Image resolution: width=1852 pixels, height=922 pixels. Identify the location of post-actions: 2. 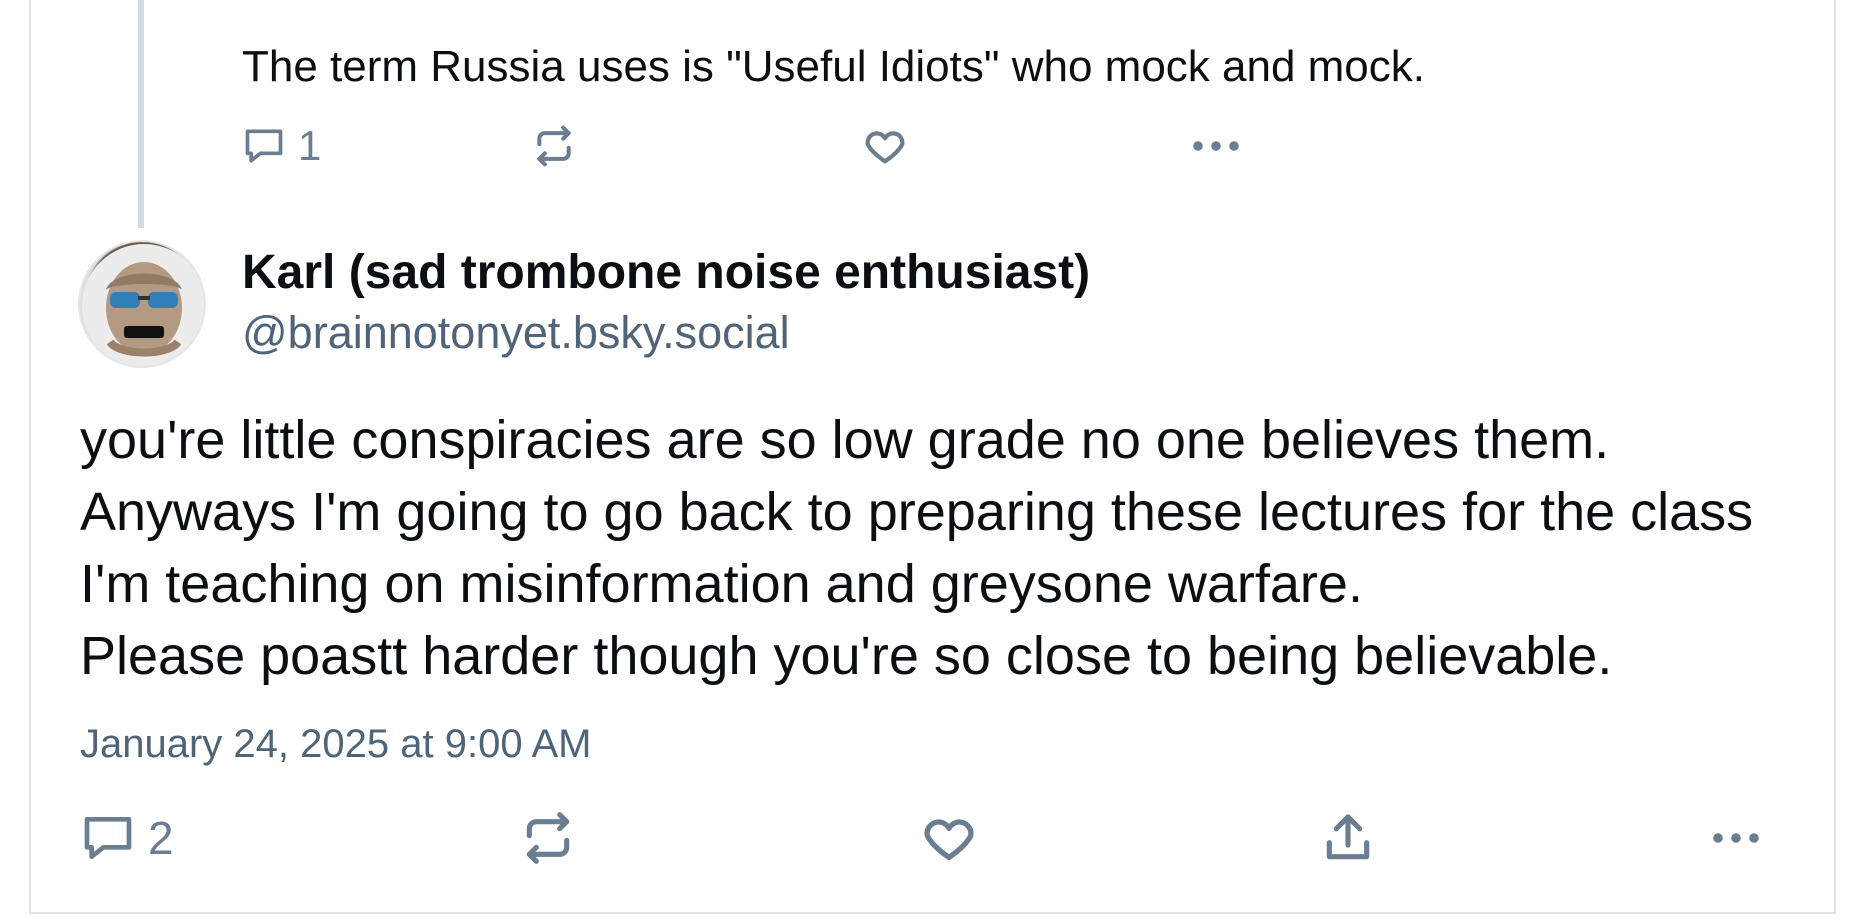
(930, 838).